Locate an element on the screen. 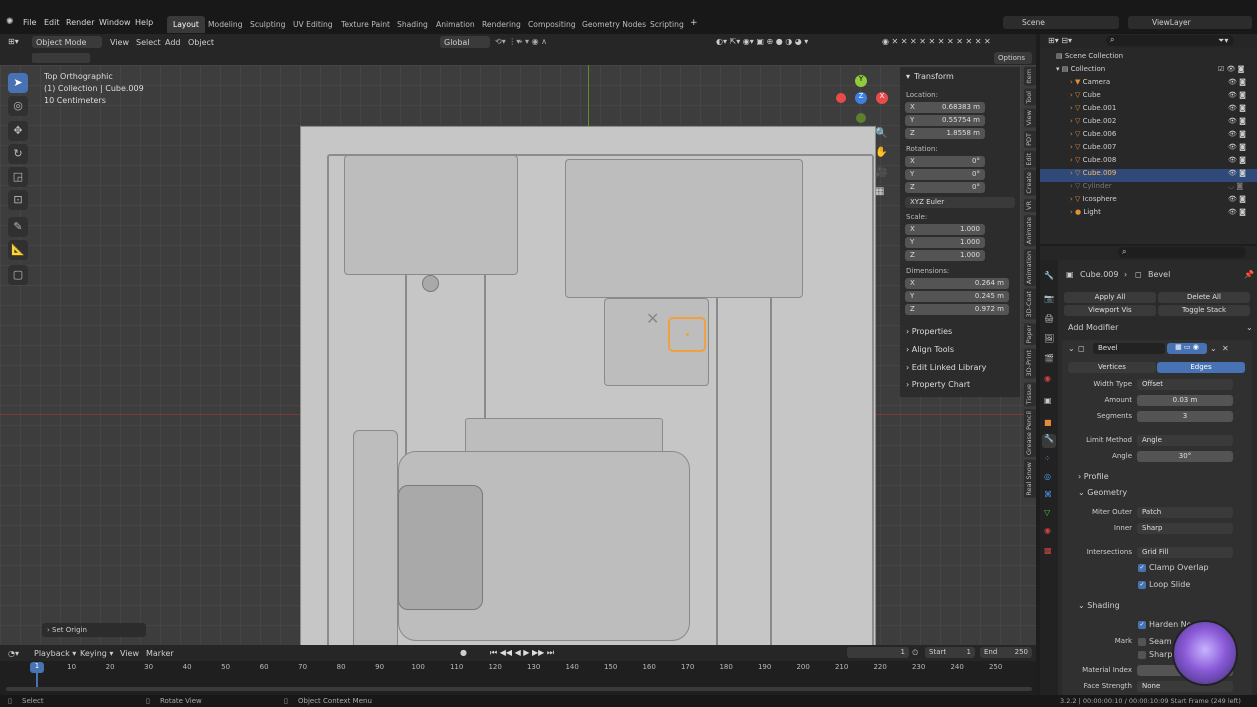 Image resolution: width=1257 pixels, height=707 pixels. outliner-row-cube-002: › ▽ Cube.002 👁 ◙ is located at coordinates (1148, 123).